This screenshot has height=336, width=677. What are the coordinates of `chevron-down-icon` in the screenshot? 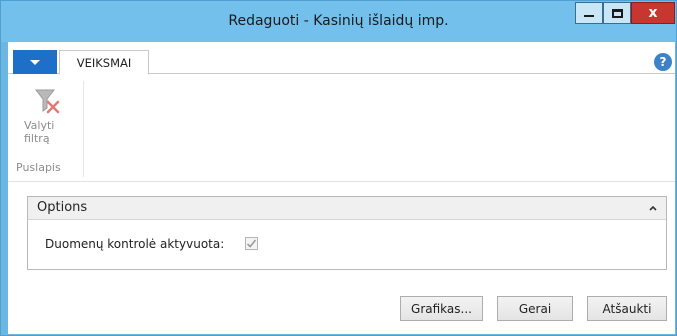 It's located at (35, 62).